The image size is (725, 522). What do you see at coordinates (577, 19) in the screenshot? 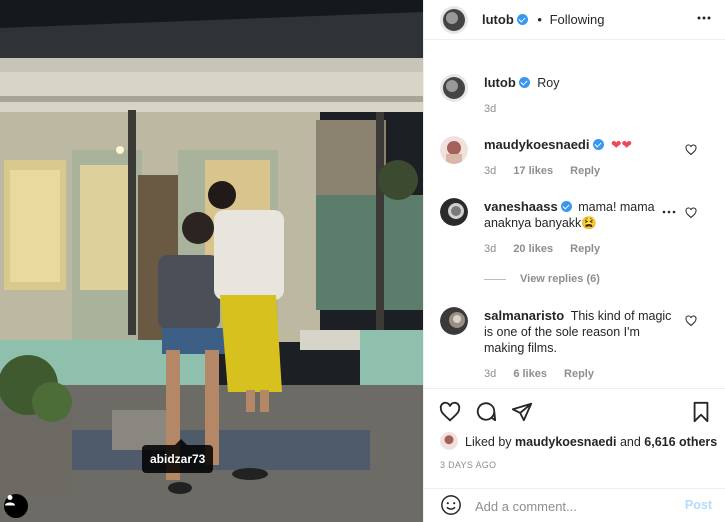
I see `follow-status: Following` at bounding box center [577, 19].